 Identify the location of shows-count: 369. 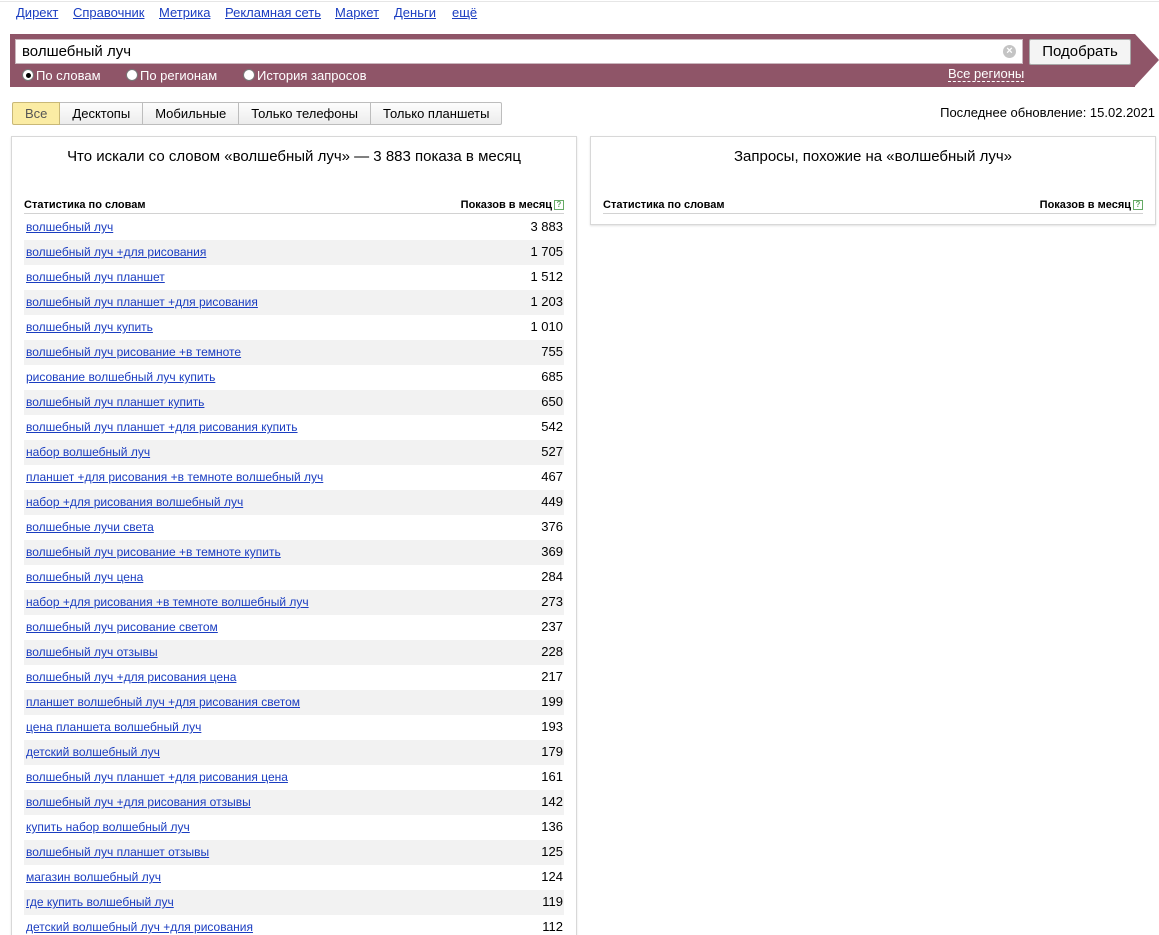
(552, 551).